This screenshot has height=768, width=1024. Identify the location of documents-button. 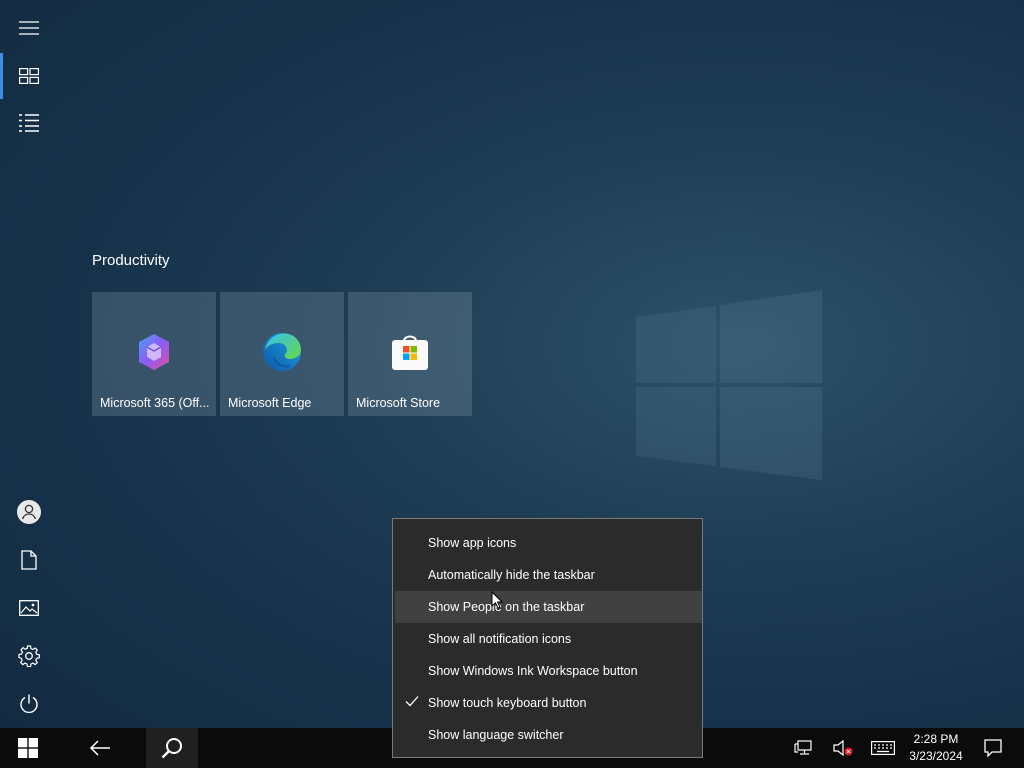
(29, 560).